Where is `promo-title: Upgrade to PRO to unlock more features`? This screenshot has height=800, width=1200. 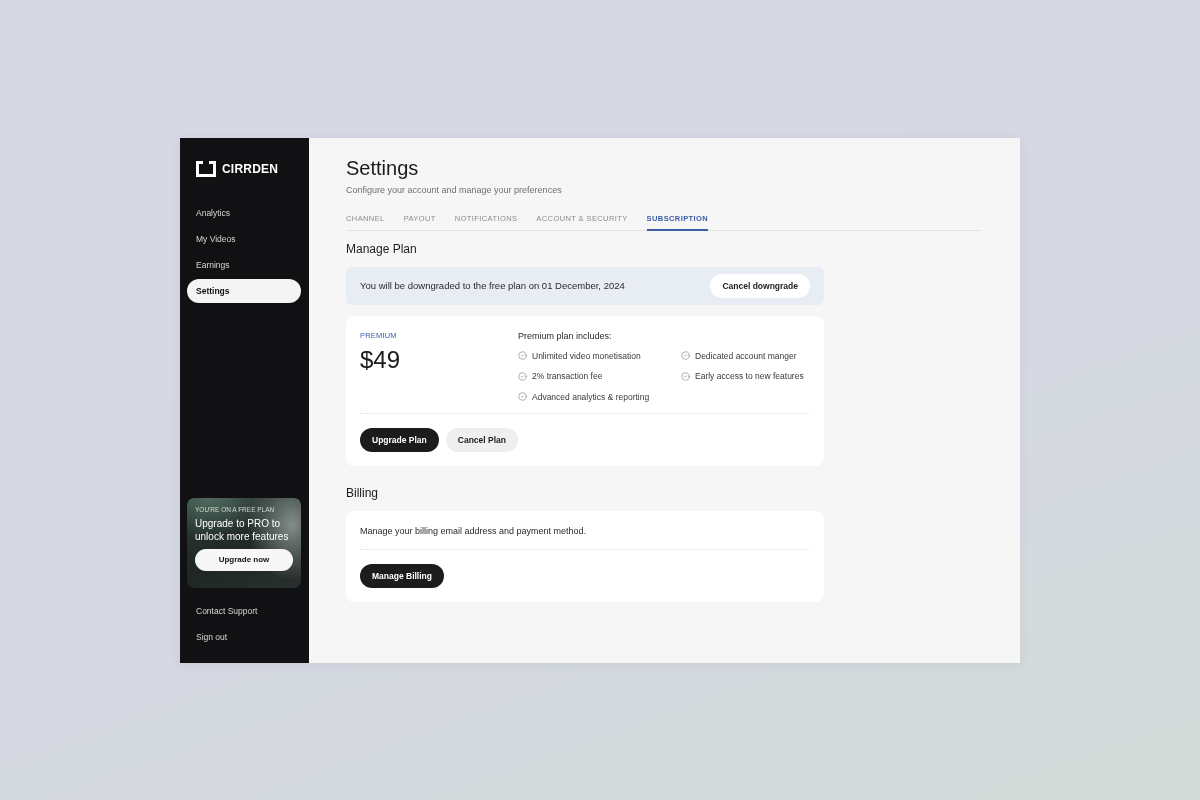
promo-title: Upgrade to PRO to unlock more features is located at coordinates (242, 529).